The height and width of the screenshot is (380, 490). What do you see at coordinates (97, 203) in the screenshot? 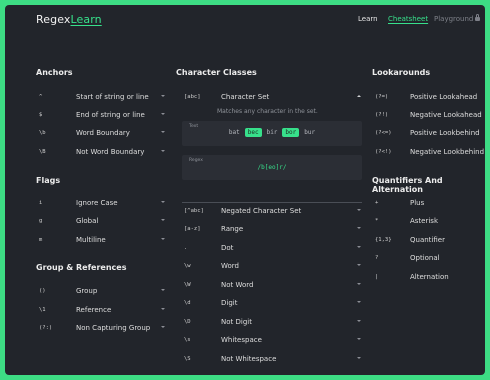
I see `item-label: Ignore Case` at bounding box center [97, 203].